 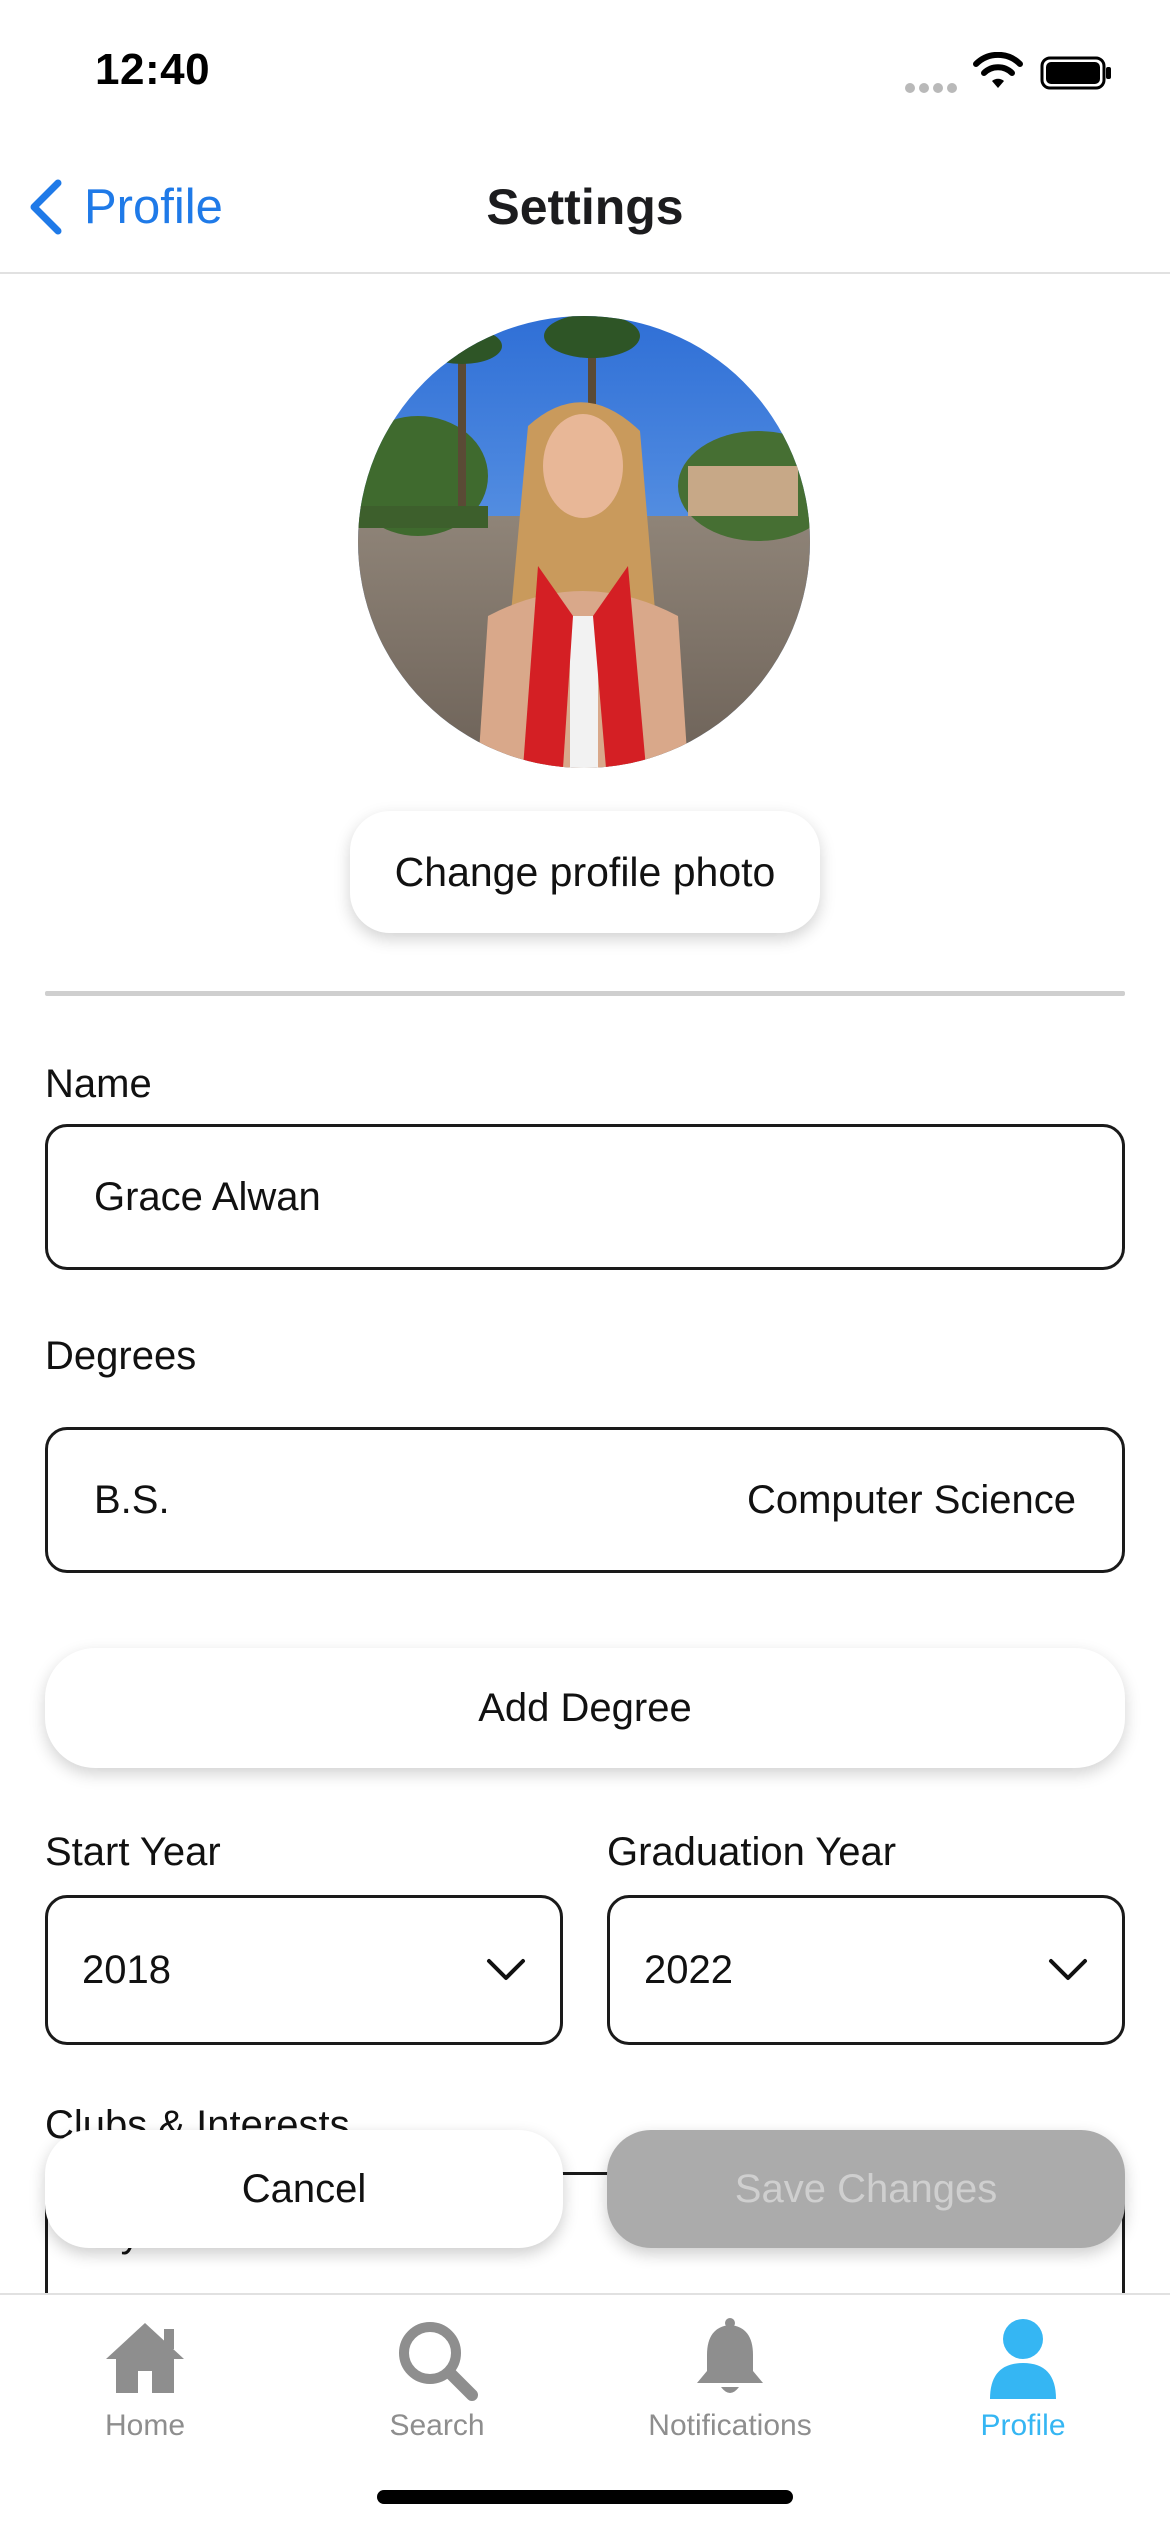 I want to click on tab-home: Home, so click(x=145, y=2385).